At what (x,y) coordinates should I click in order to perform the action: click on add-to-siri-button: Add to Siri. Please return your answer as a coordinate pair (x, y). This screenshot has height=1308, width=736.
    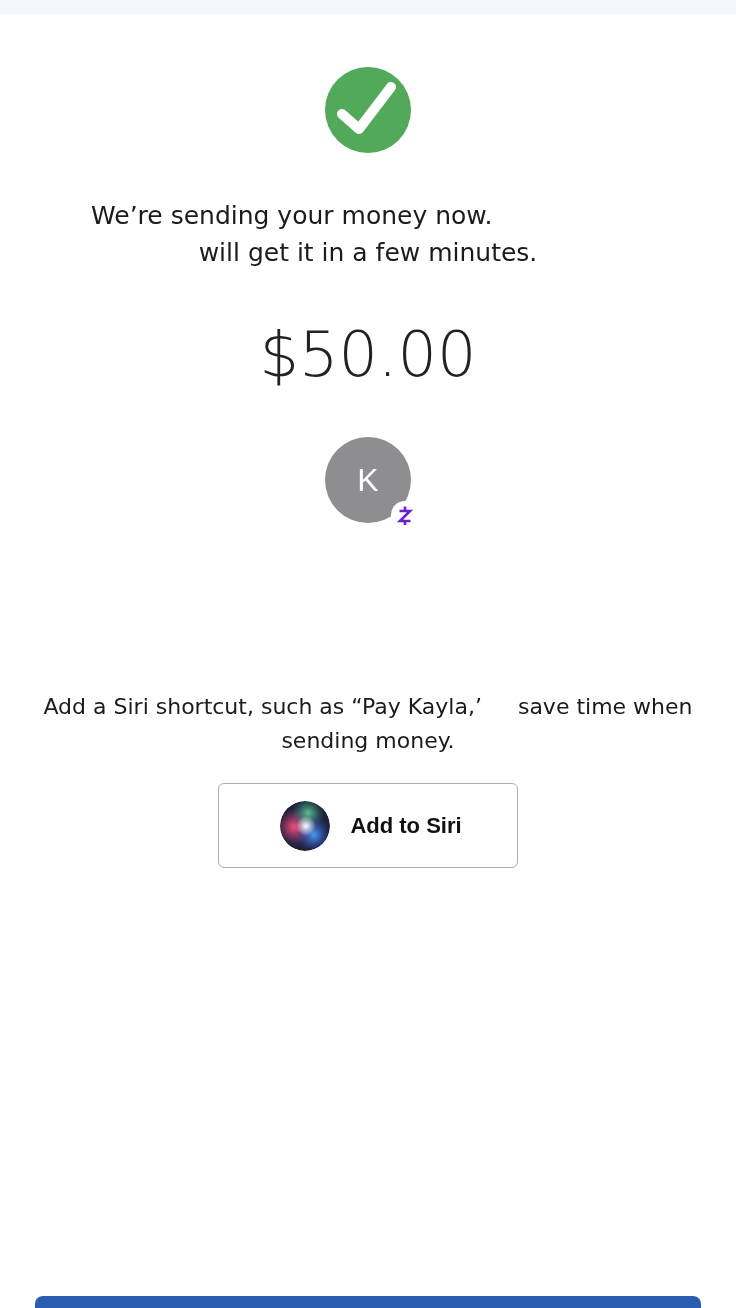
    Looking at the image, I should click on (368, 825).